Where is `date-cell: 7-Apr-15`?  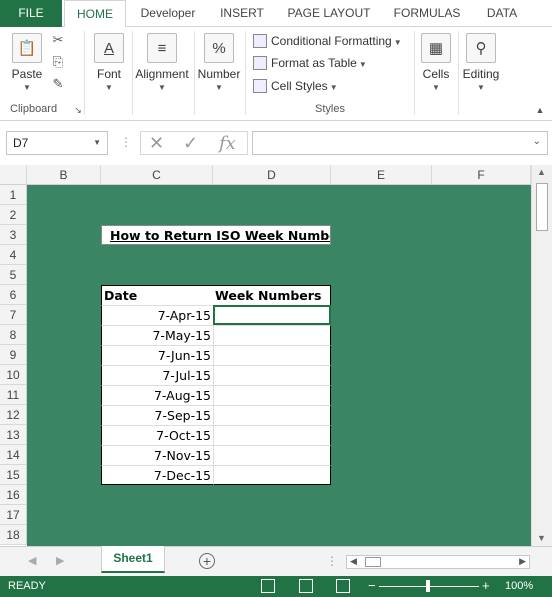 date-cell: 7-Apr-15 is located at coordinates (157, 315).